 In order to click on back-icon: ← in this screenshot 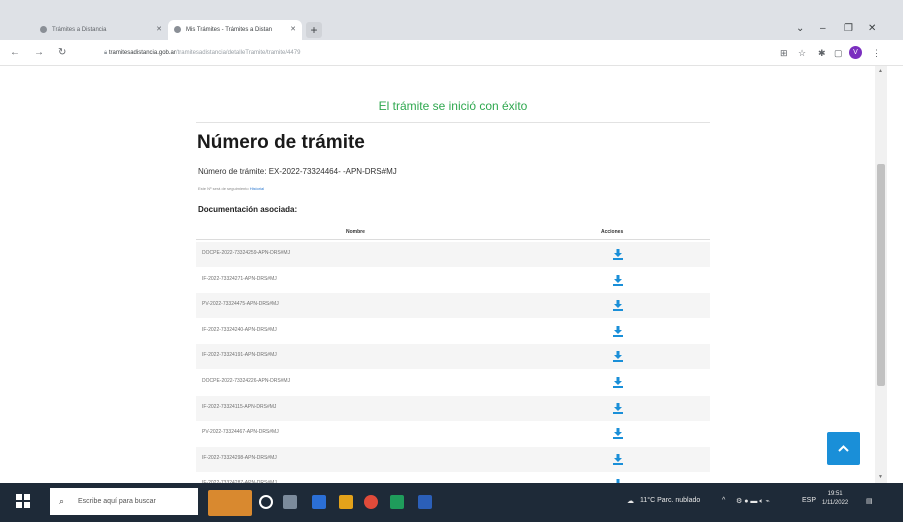, I will do `click(15, 53)`.